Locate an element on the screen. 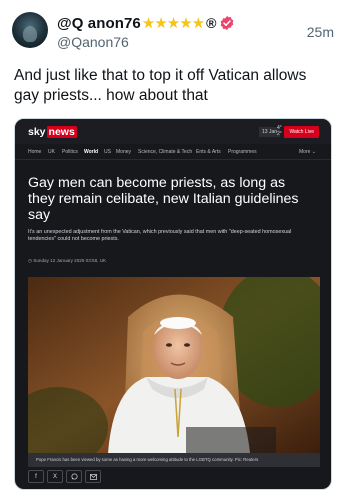  logo-sky-text: sky is located at coordinates (37, 132).